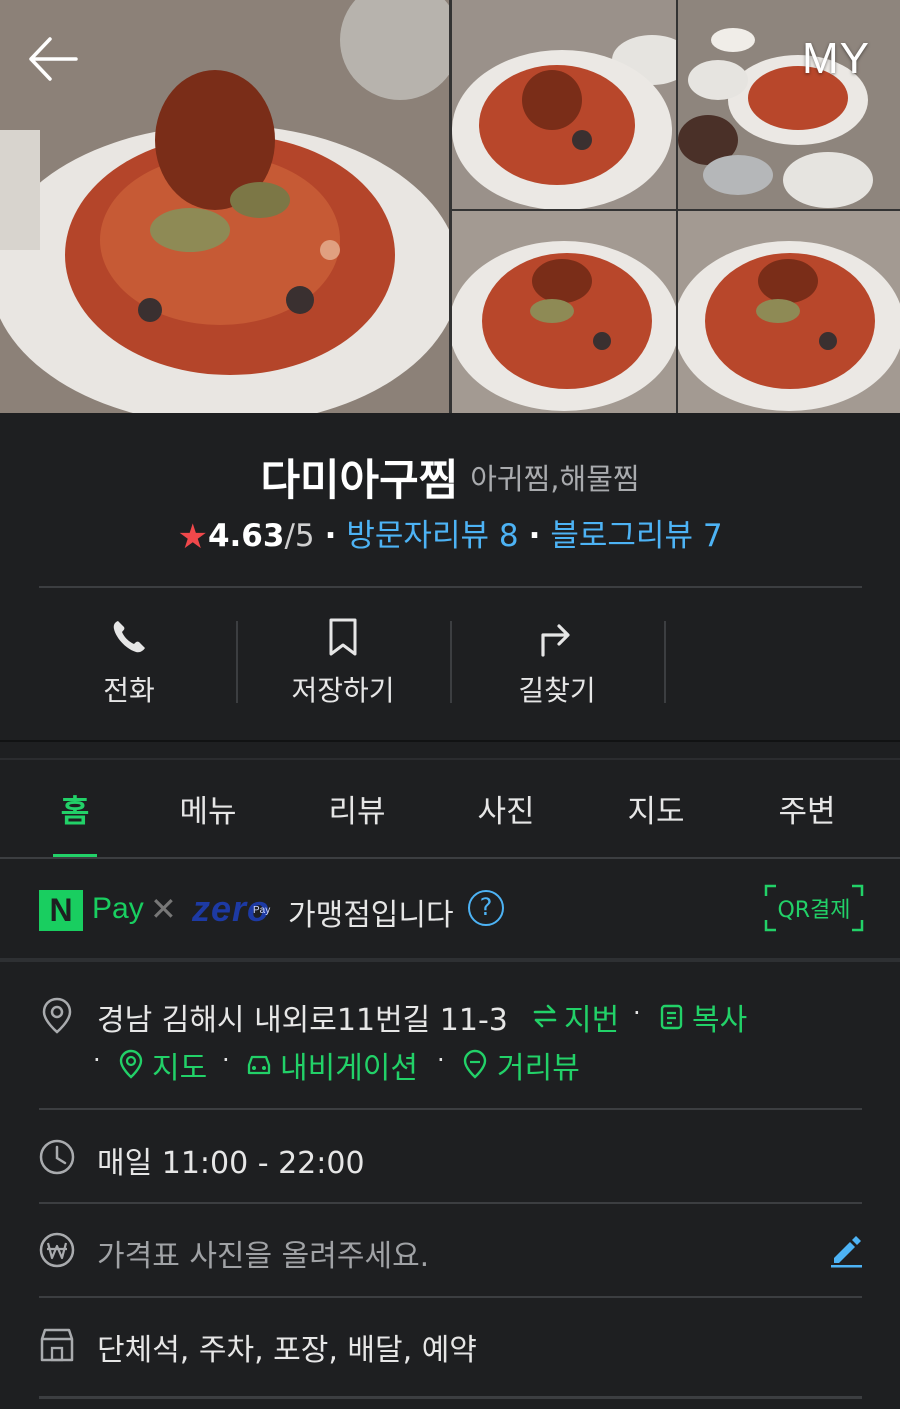 This screenshot has height=1409, width=900. Describe the element at coordinates (129, 690) in the screenshot. I see `call-label: 전화` at that location.